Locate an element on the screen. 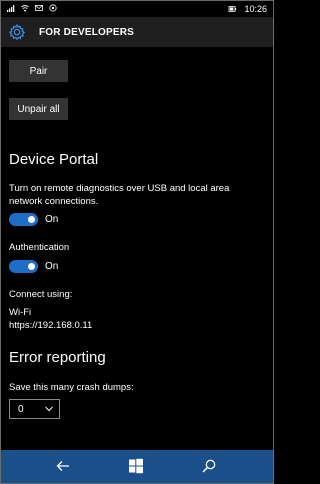 This screenshot has height=484, width=320. error-reporting-heading: Error reporting is located at coordinates (57, 357).